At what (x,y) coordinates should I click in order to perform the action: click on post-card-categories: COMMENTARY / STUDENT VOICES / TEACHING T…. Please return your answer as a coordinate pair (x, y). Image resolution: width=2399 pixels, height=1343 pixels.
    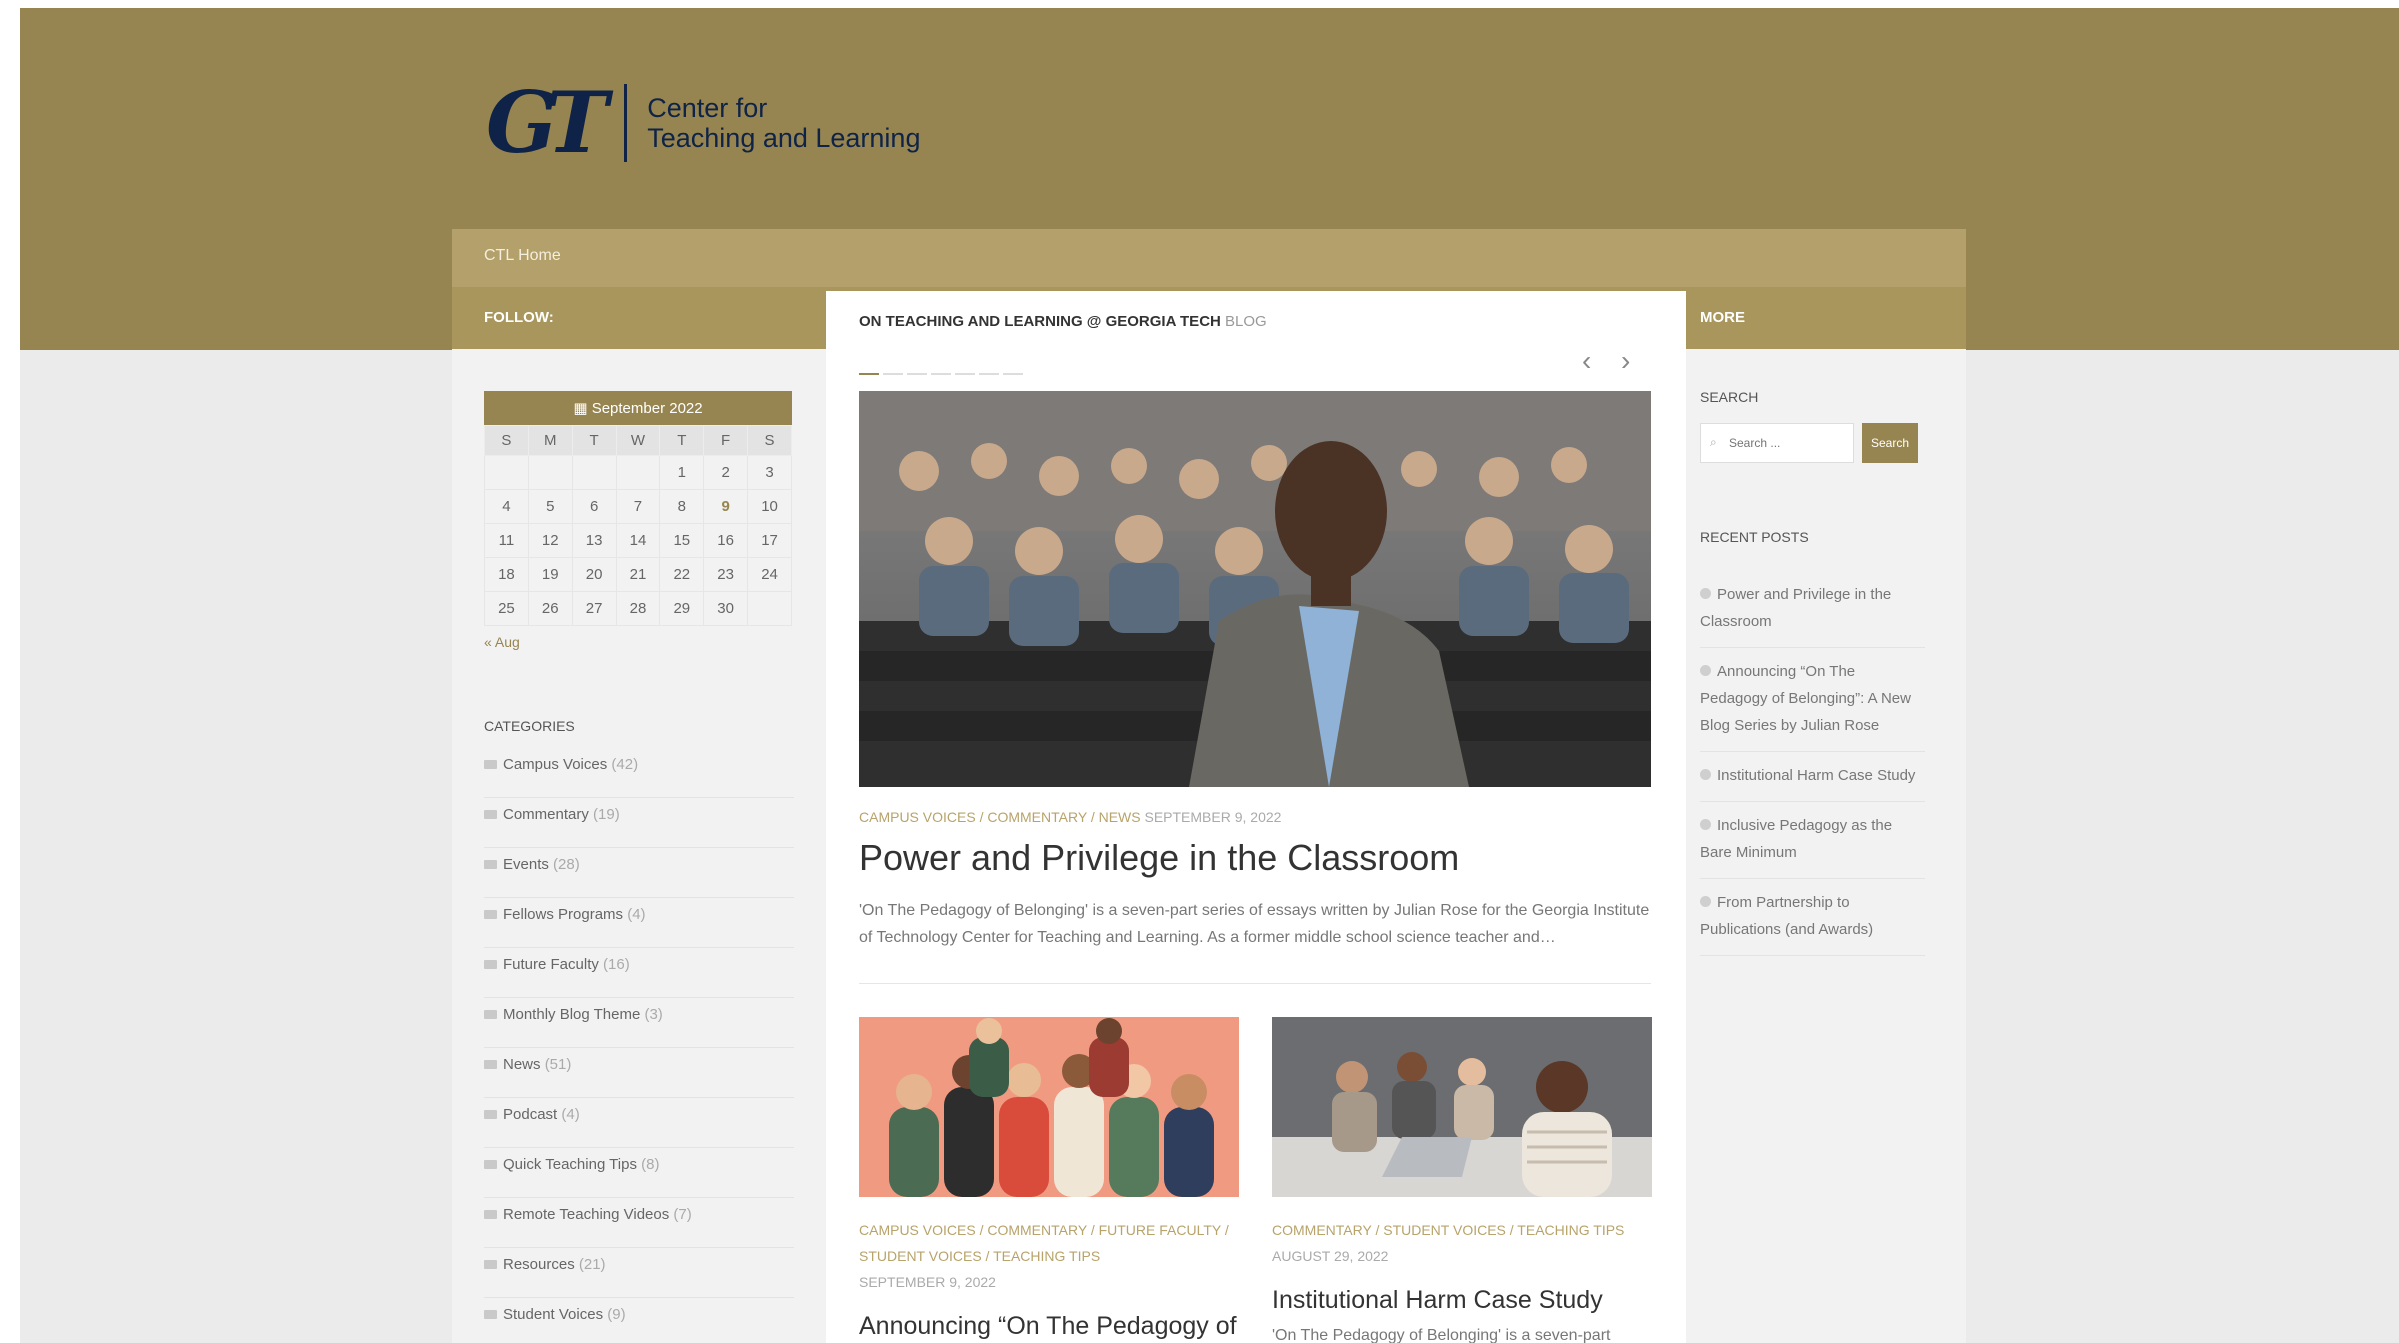
    Looking at the image, I should click on (1448, 1230).